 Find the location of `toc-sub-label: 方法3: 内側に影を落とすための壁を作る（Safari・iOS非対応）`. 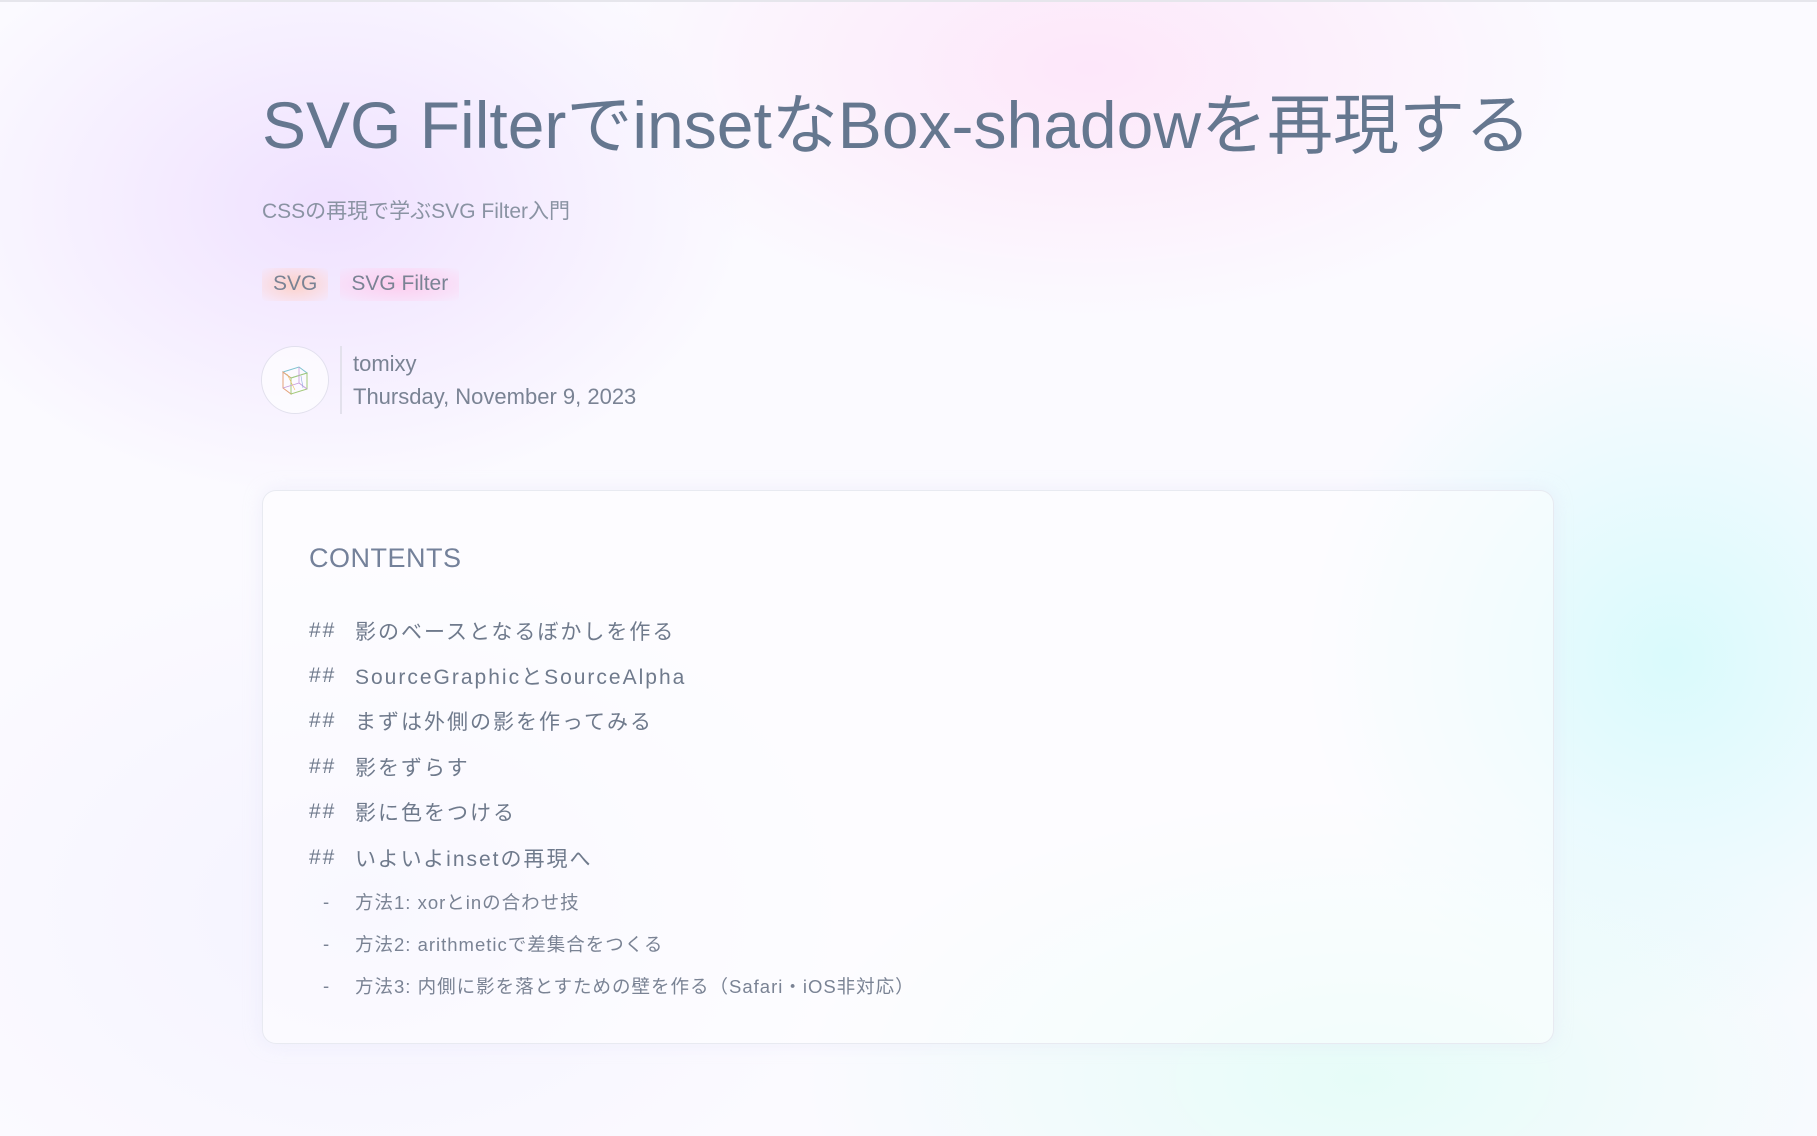

toc-sub-label: 方法3: 内側に影を落とすための壁を作る（Safari・iOS非対応） is located at coordinates (635, 986).